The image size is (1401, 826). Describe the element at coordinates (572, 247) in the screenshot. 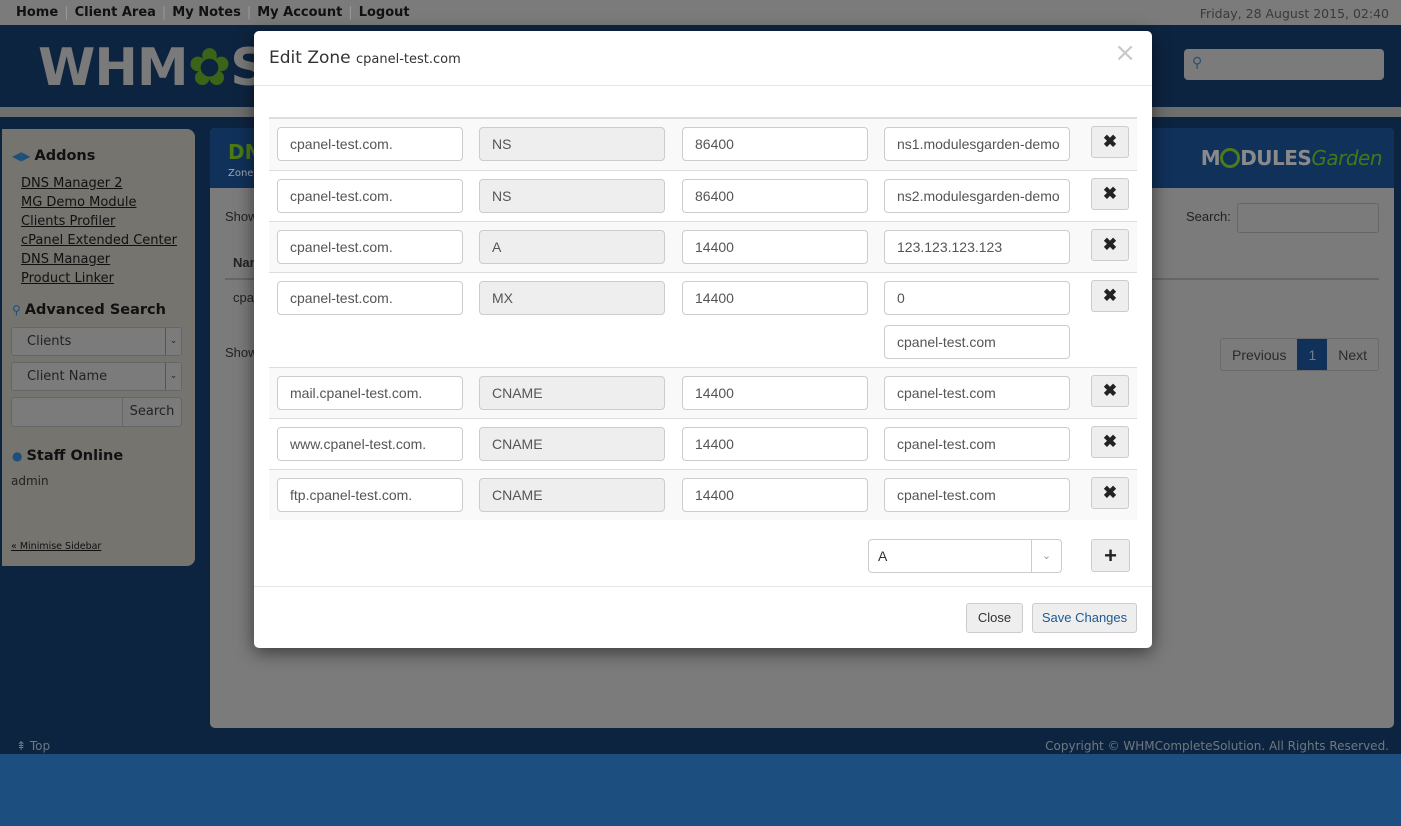

I see `record-type-field: A` at that location.